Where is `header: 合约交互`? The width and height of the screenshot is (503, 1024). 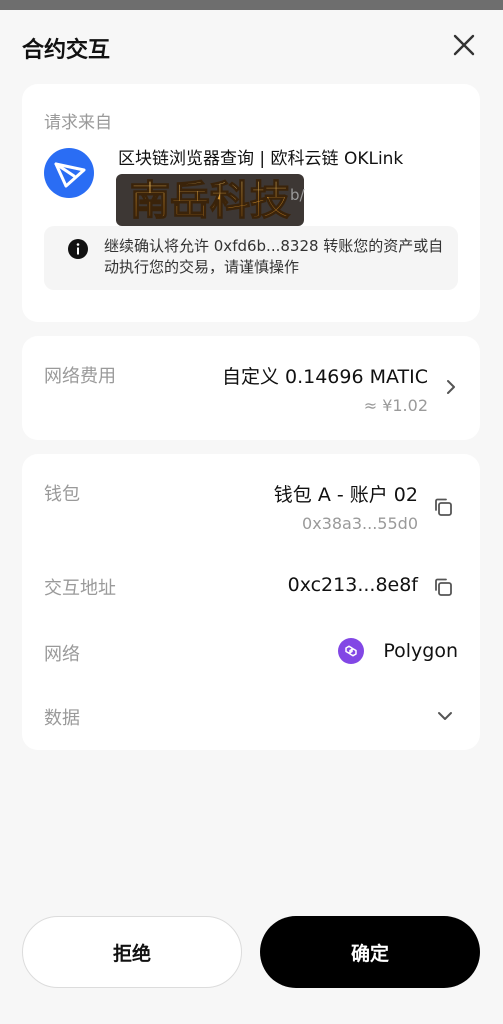
header: 合约交互 is located at coordinates (252, 48).